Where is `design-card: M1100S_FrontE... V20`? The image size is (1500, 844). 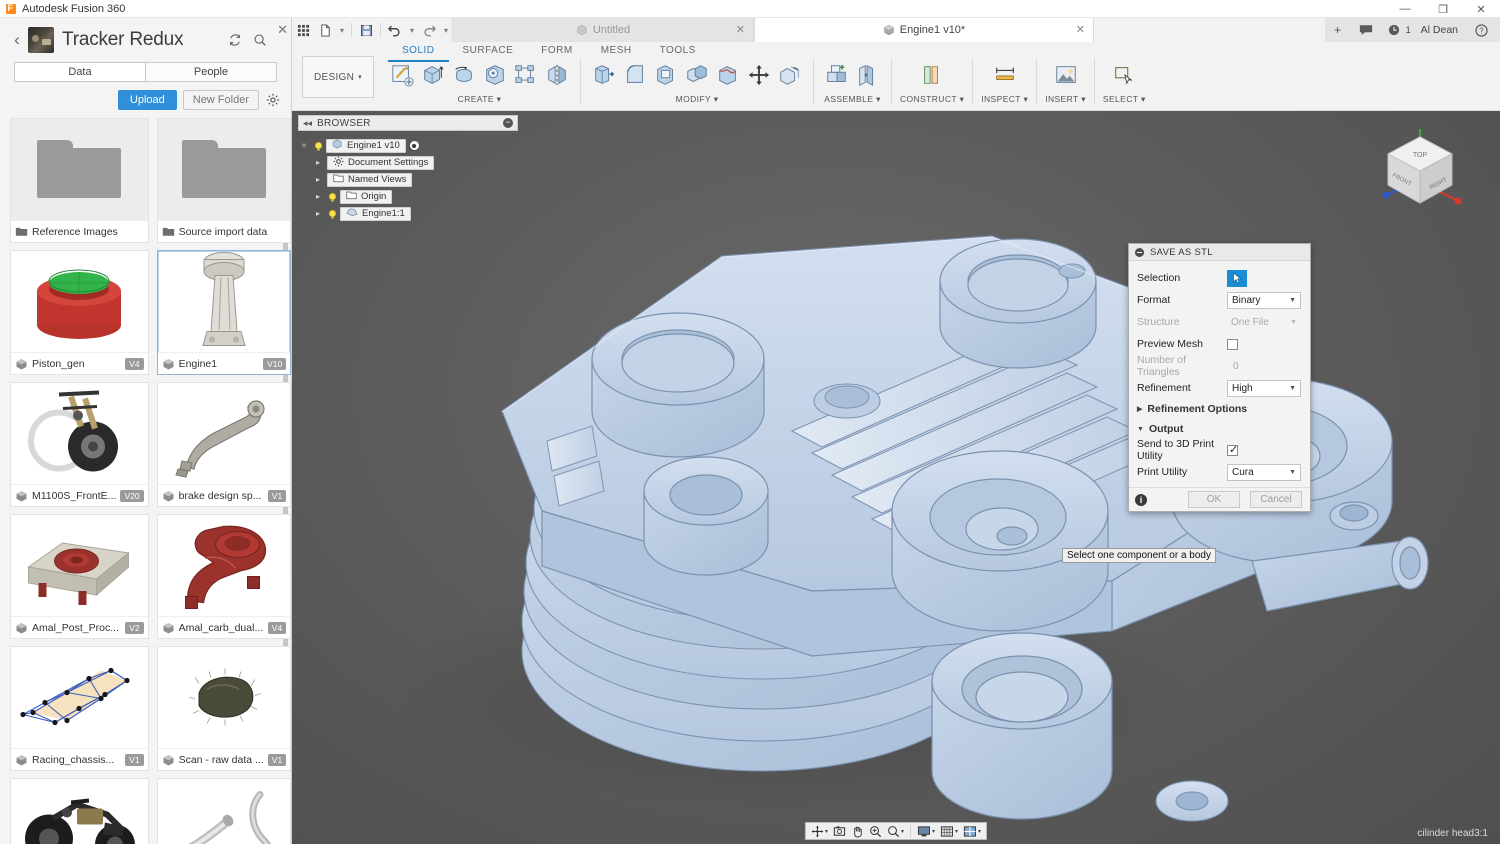
design-card: M1100S_FrontE... V20 is located at coordinates (79, 444).